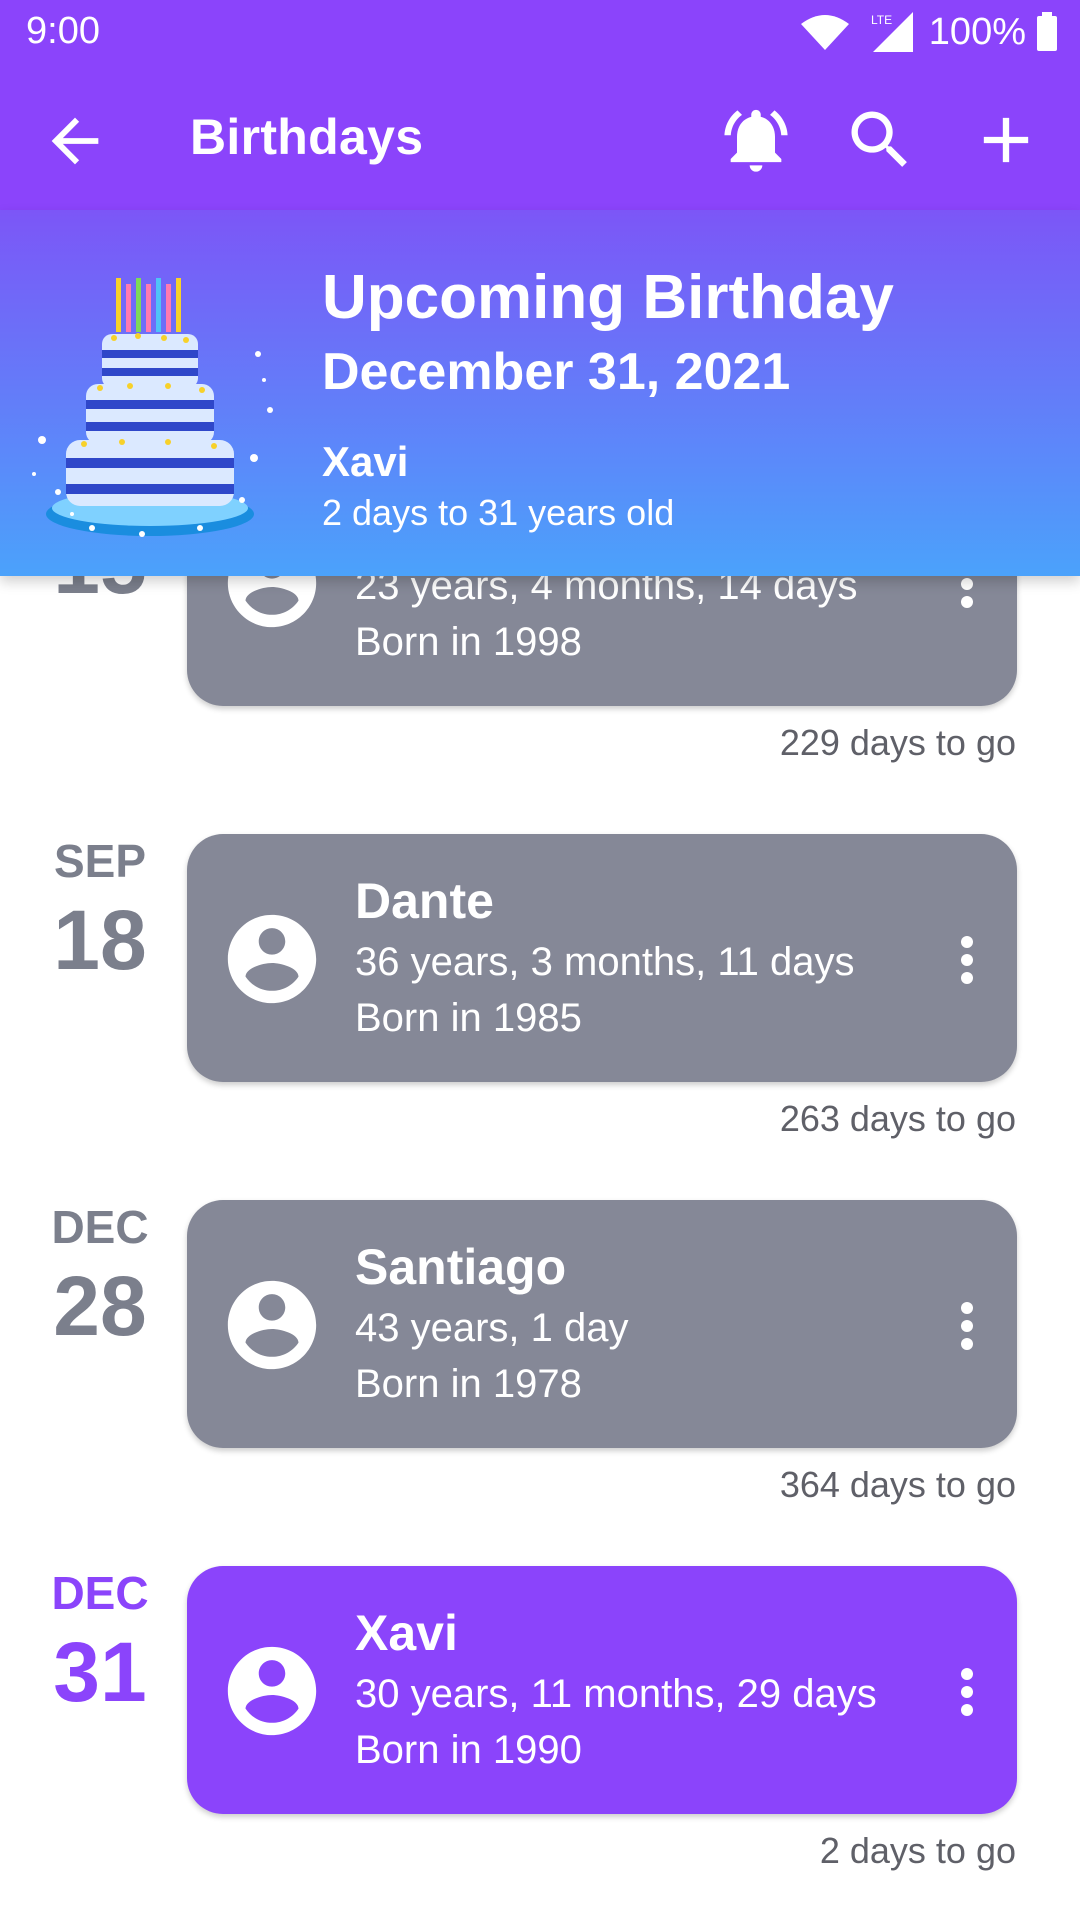 Image resolution: width=1080 pixels, height=1920 pixels. I want to click on arrow-back-icon, so click(75, 141).